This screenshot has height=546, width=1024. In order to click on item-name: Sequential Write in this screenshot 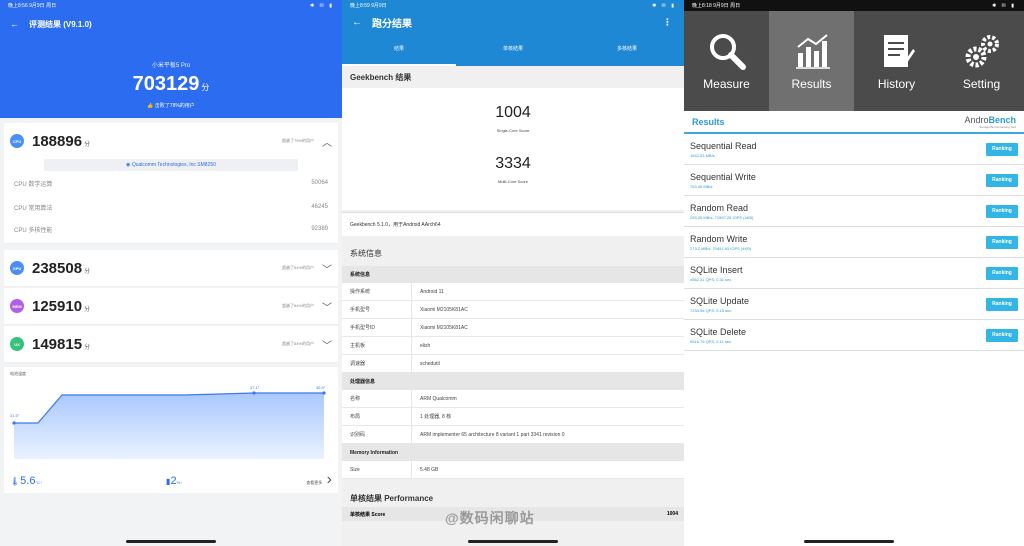, I will do `click(723, 176)`.